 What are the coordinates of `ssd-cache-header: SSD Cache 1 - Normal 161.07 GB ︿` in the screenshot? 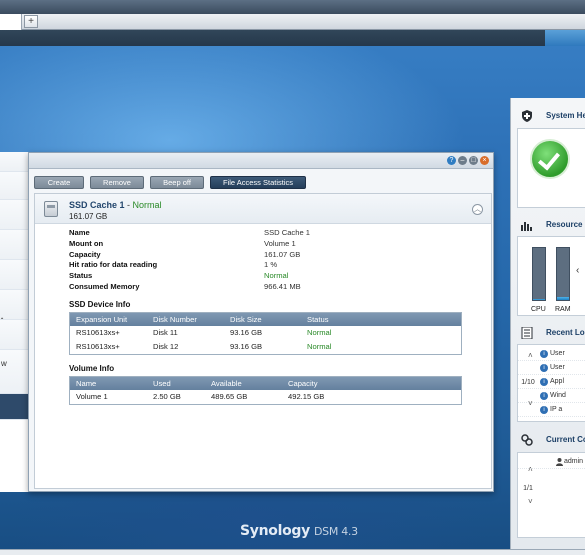 It's located at (263, 209).